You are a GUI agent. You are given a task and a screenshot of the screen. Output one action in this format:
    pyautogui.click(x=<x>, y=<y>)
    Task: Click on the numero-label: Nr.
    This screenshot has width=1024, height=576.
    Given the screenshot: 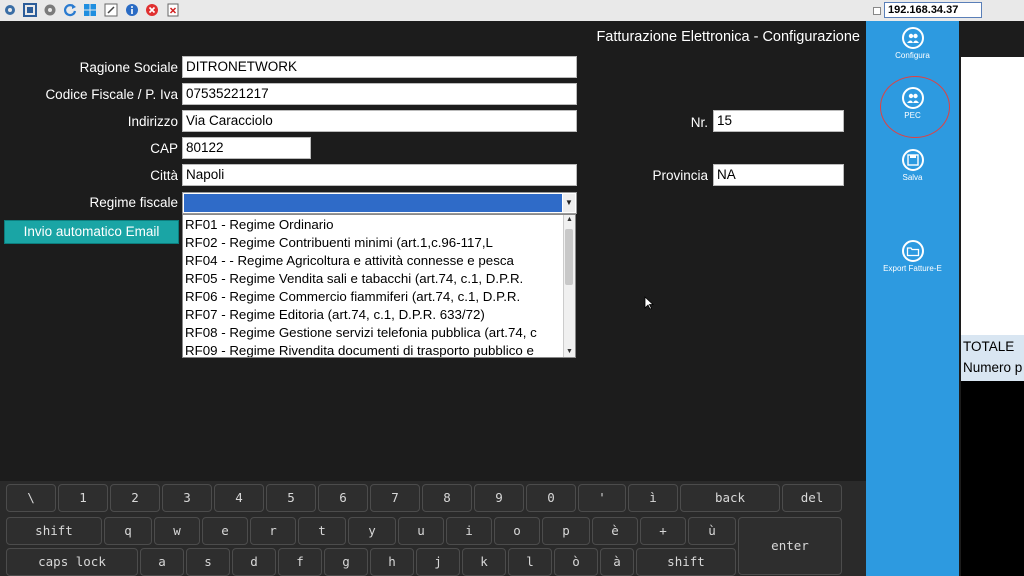 What is the action you would take?
    pyautogui.click(x=699, y=122)
    